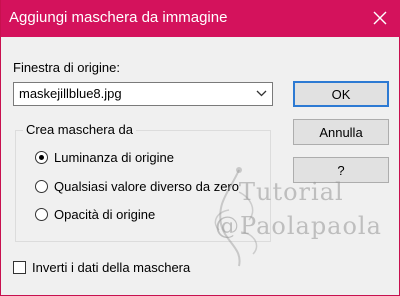 The height and width of the screenshot is (296, 400). Describe the element at coordinates (341, 94) in the screenshot. I see `ok-button: OK` at that location.